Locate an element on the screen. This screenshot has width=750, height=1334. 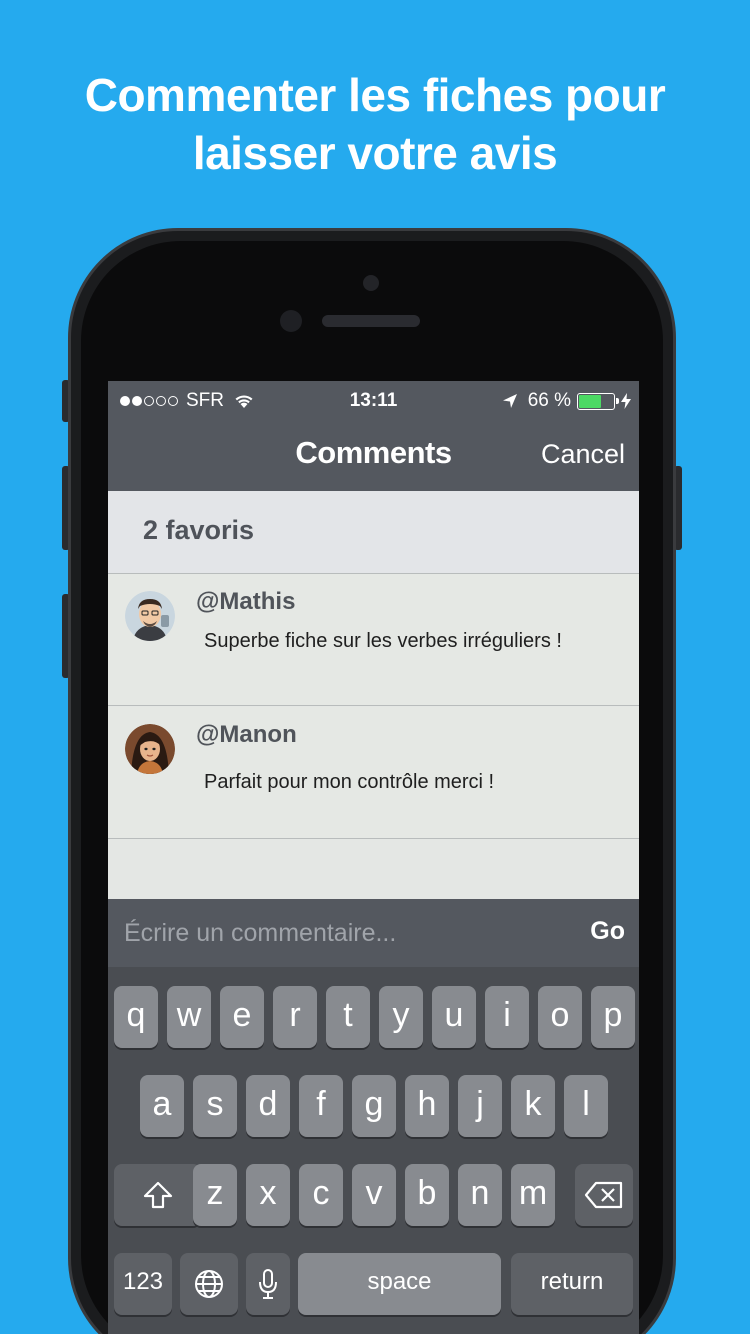
battery-icon is located at coordinates (598, 401).